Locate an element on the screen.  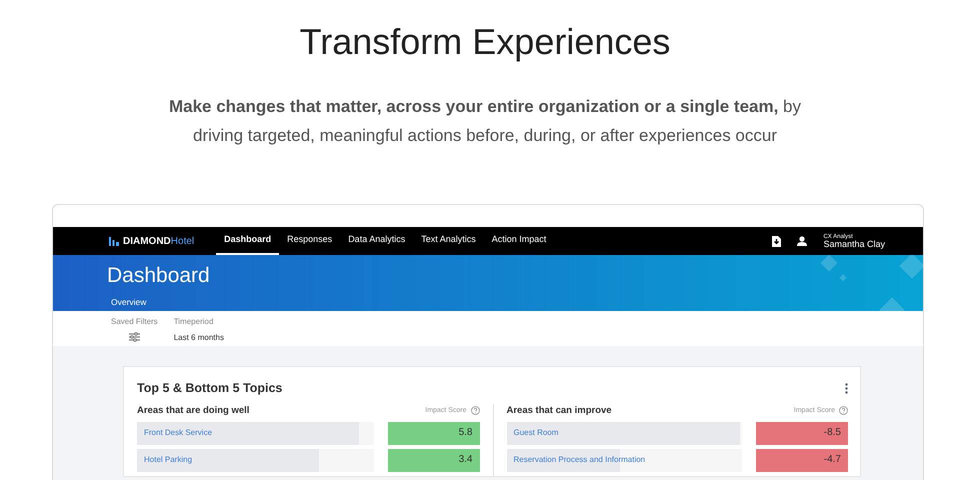
timeperiod-value: Last 6 months is located at coordinates (199, 338).